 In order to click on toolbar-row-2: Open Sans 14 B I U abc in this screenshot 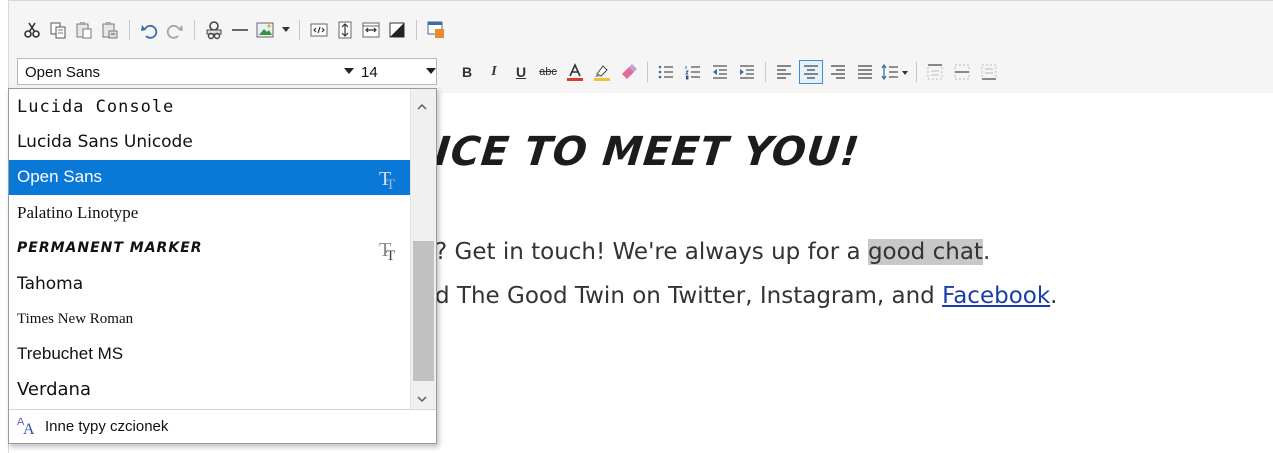, I will do `click(641, 72)`.